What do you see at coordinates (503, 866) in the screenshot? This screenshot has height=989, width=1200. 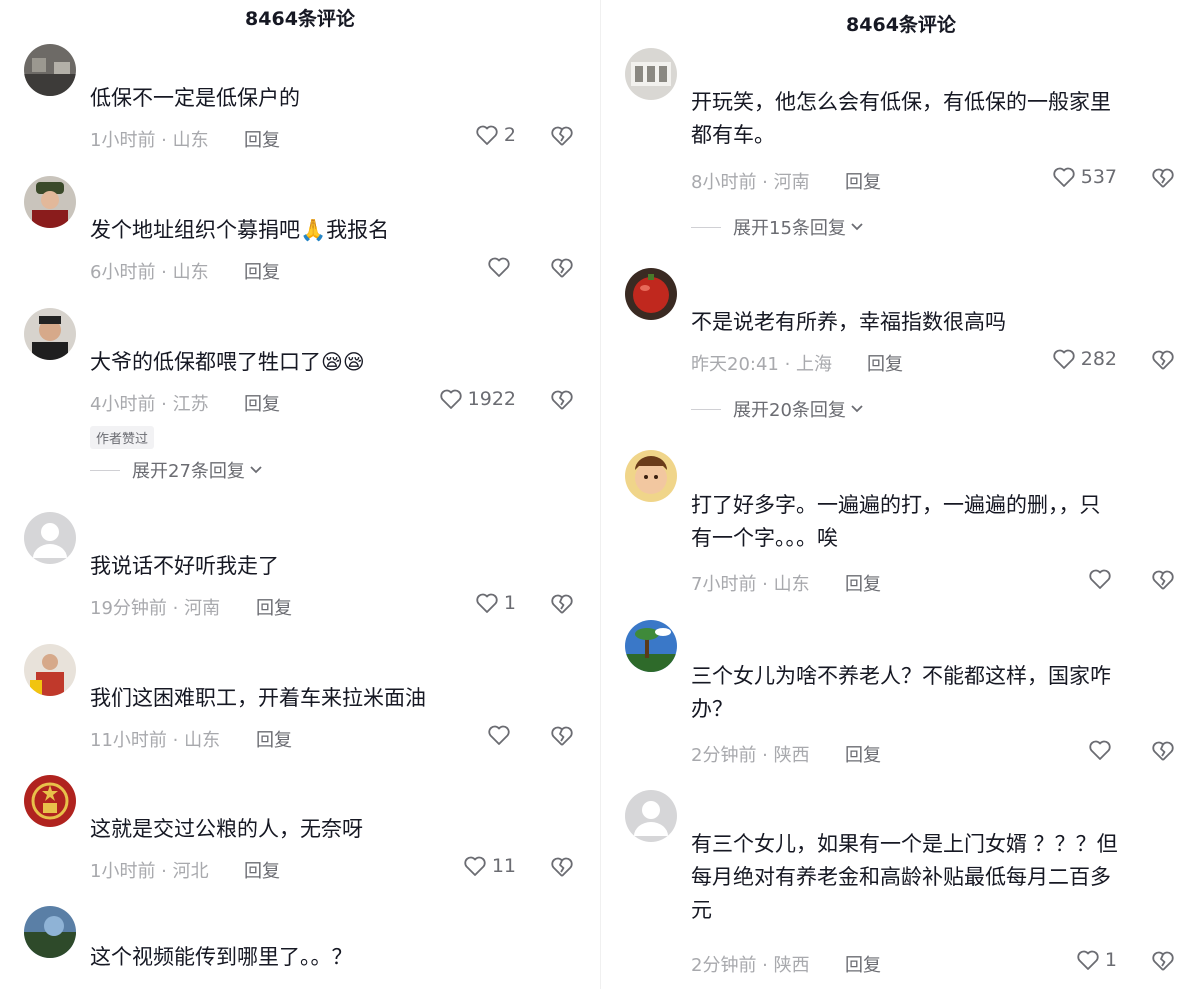 I see `like-count: 11` at bounding box center [503, 866].